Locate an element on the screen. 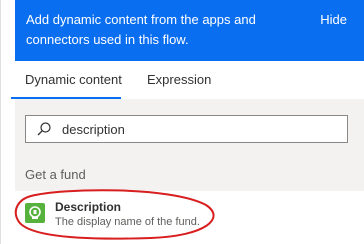 The image size is (364, 244). search-icon is located at coordinates (44, 129).